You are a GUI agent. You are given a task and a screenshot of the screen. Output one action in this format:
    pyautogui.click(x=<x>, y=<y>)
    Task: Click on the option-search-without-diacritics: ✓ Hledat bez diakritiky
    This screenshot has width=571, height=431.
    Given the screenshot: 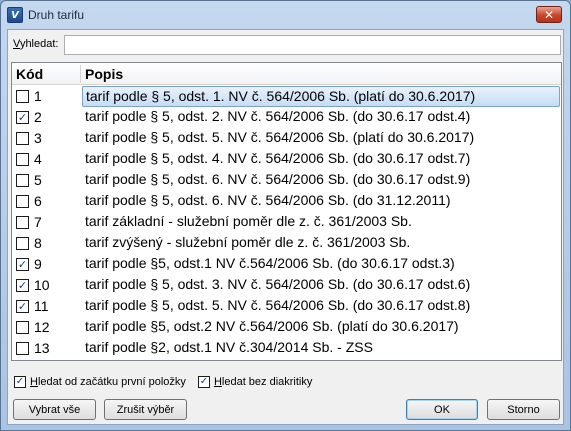 What is the action you would take?
    pyautogui.click(x=254, y=382)
    